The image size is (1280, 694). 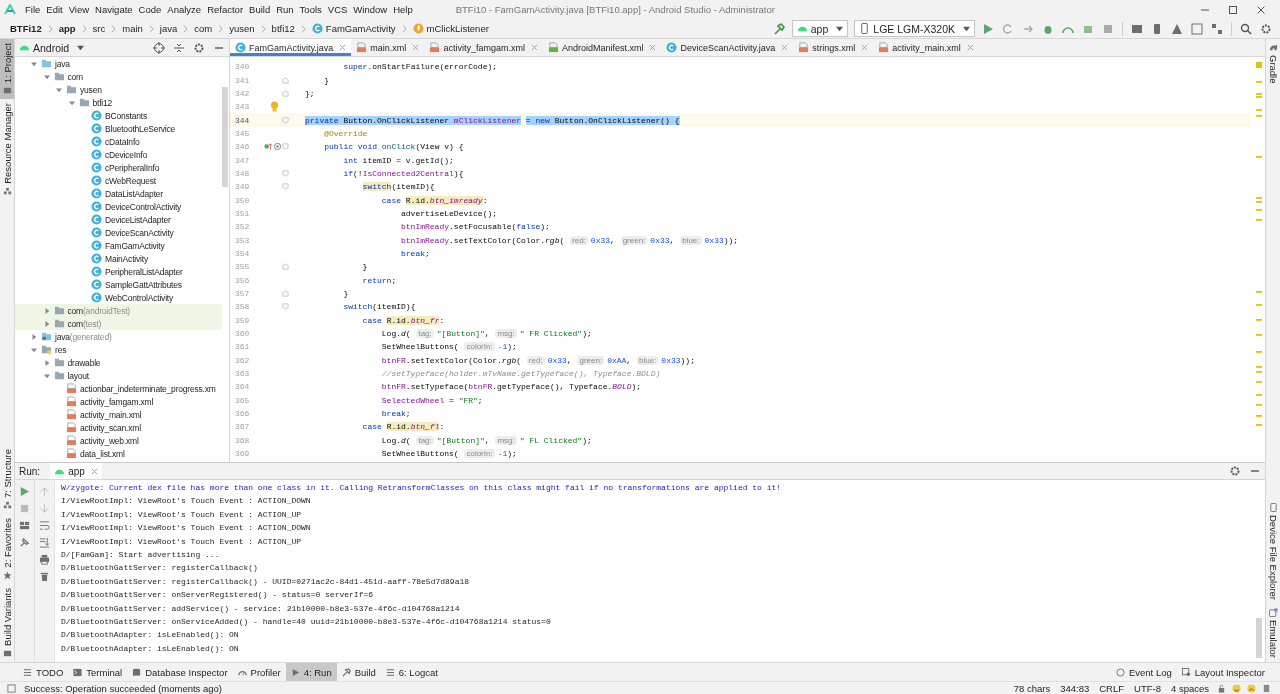 I want to click on status-item: CRLF, so click(x=1112, y=688).